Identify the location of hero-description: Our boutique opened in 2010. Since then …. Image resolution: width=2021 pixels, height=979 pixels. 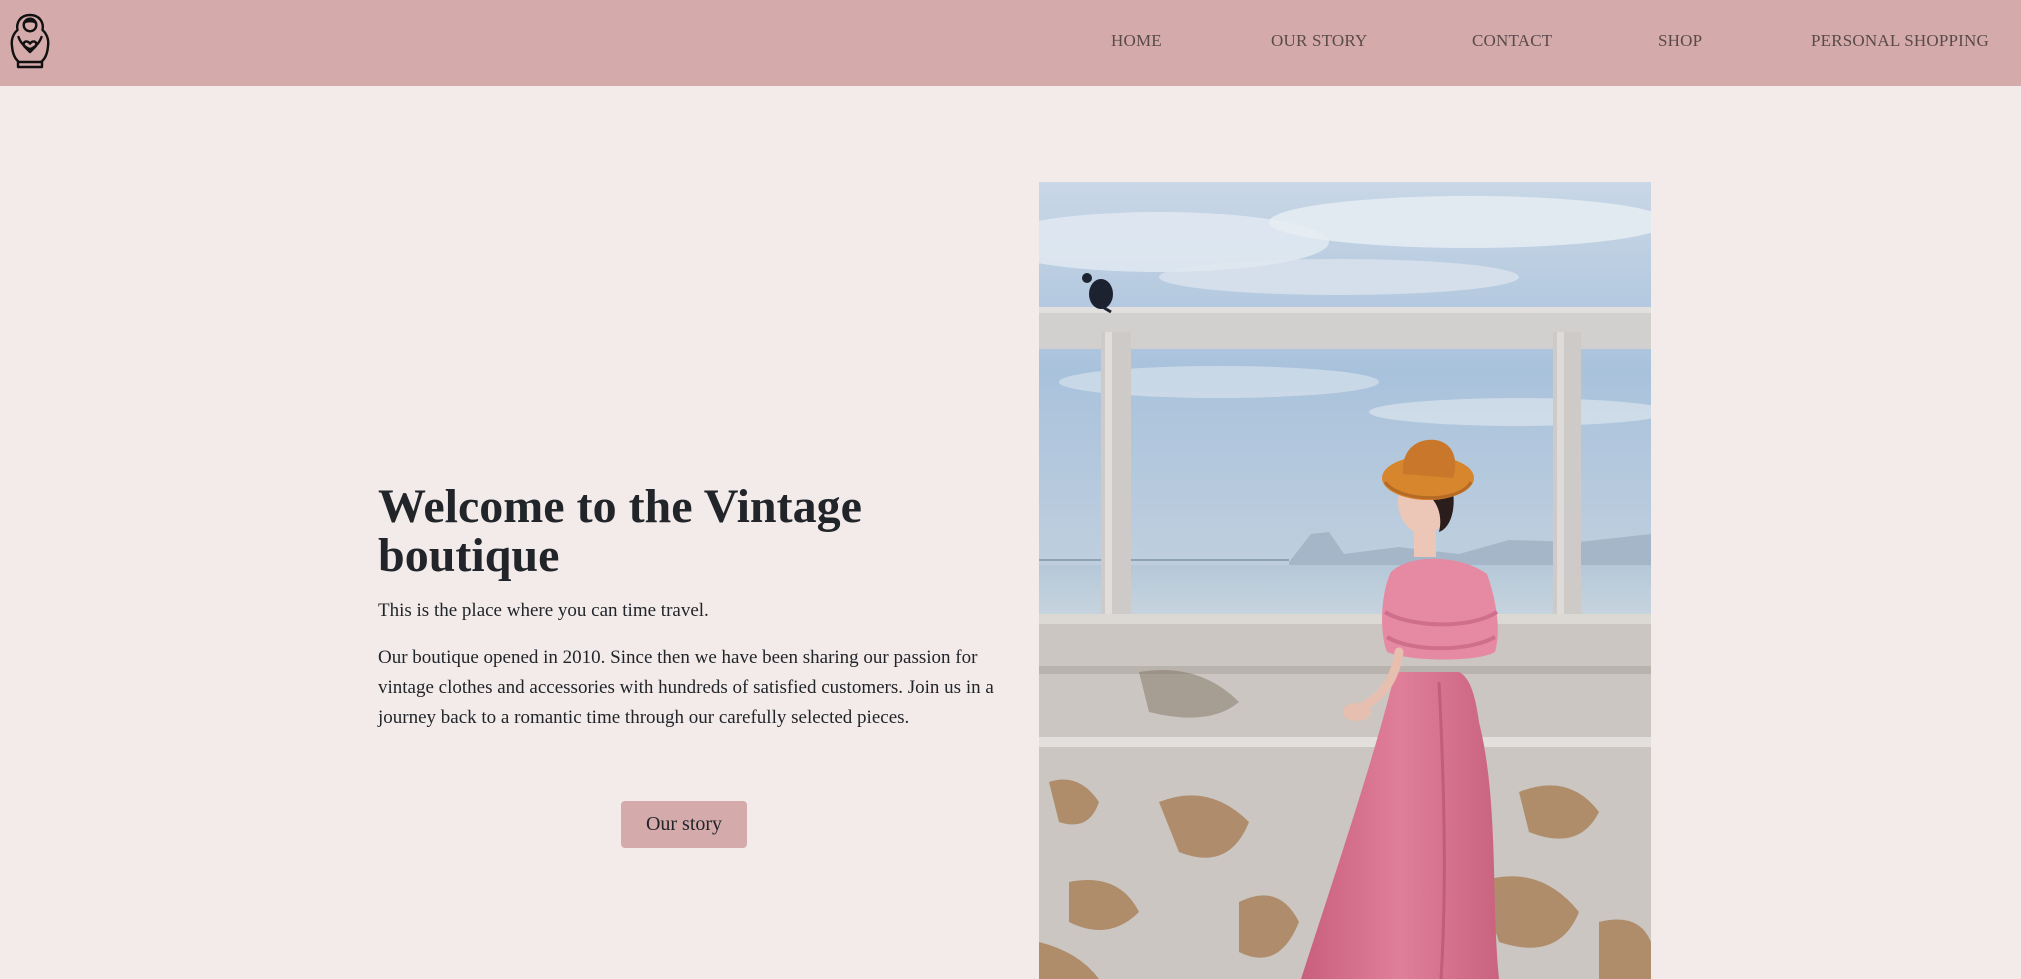
(686, 687).